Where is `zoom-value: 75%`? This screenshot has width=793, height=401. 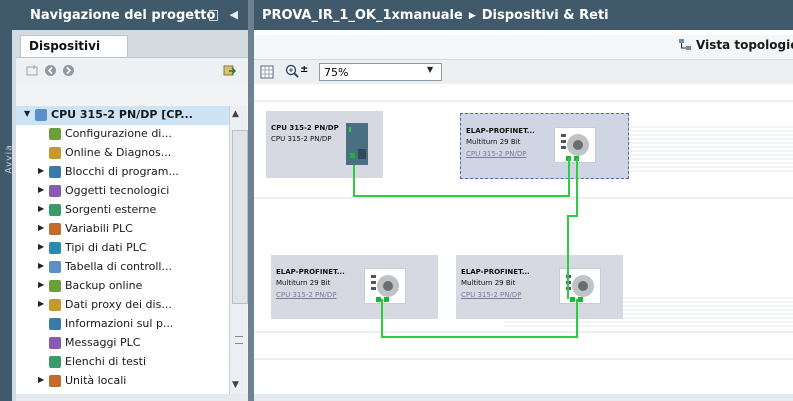 zoom-value: 75% is located at coordinates (336, 72).